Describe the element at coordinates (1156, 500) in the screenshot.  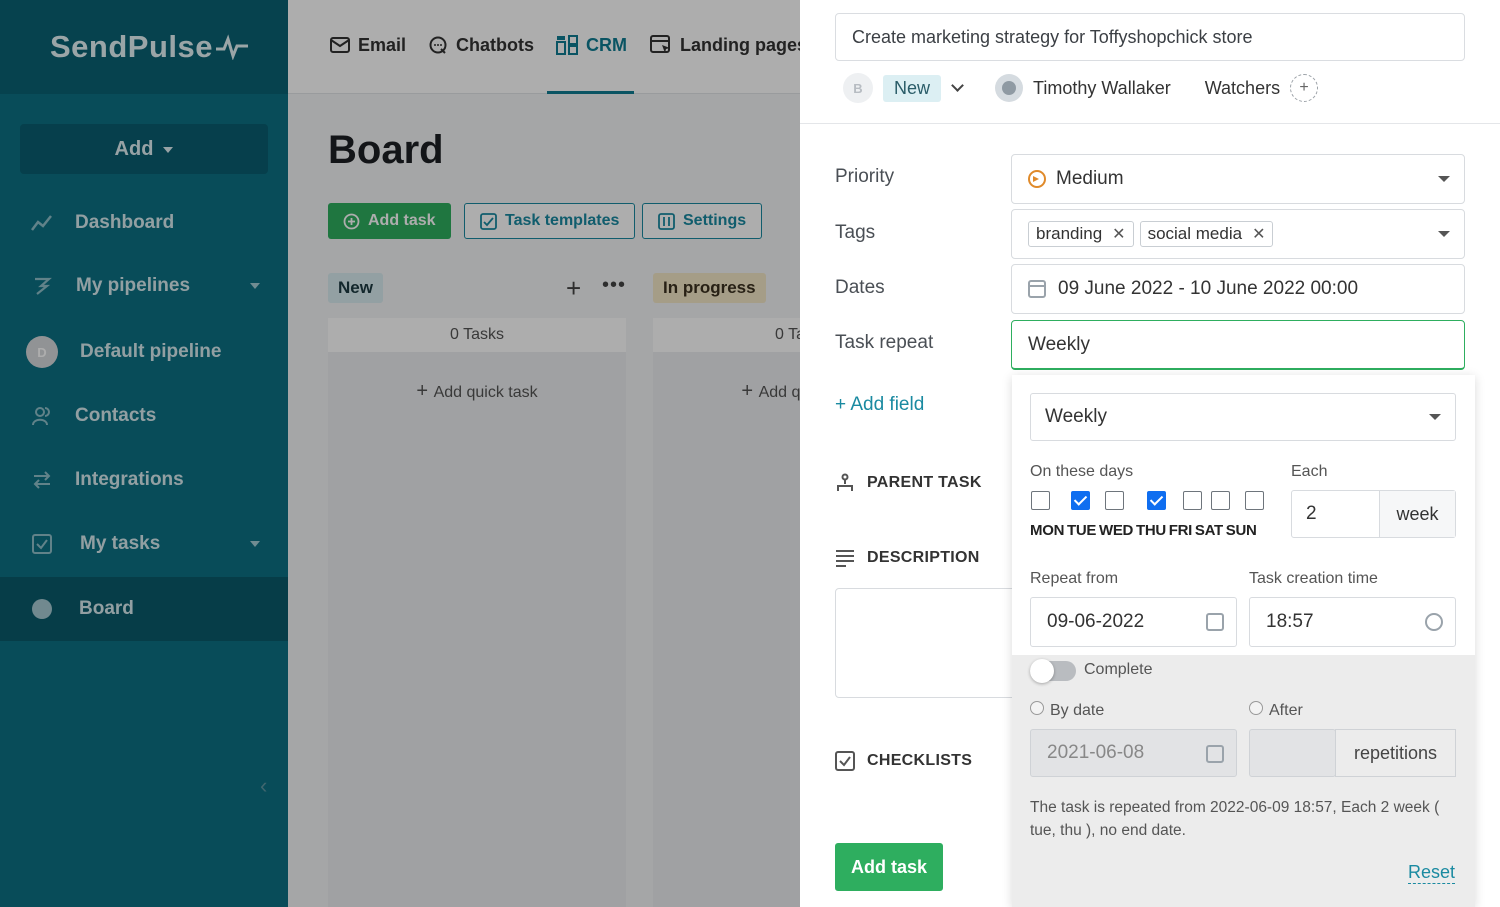
I see `day-checkbox-thu` at that location.